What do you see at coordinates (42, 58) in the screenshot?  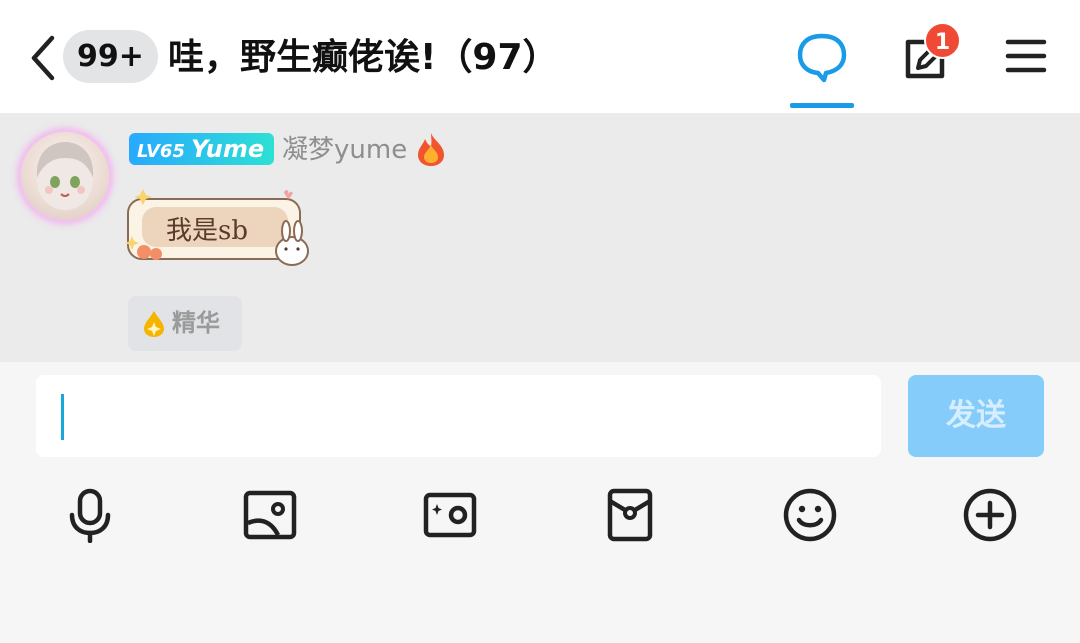 I see `back-icon` at bounding box center [42, 58].